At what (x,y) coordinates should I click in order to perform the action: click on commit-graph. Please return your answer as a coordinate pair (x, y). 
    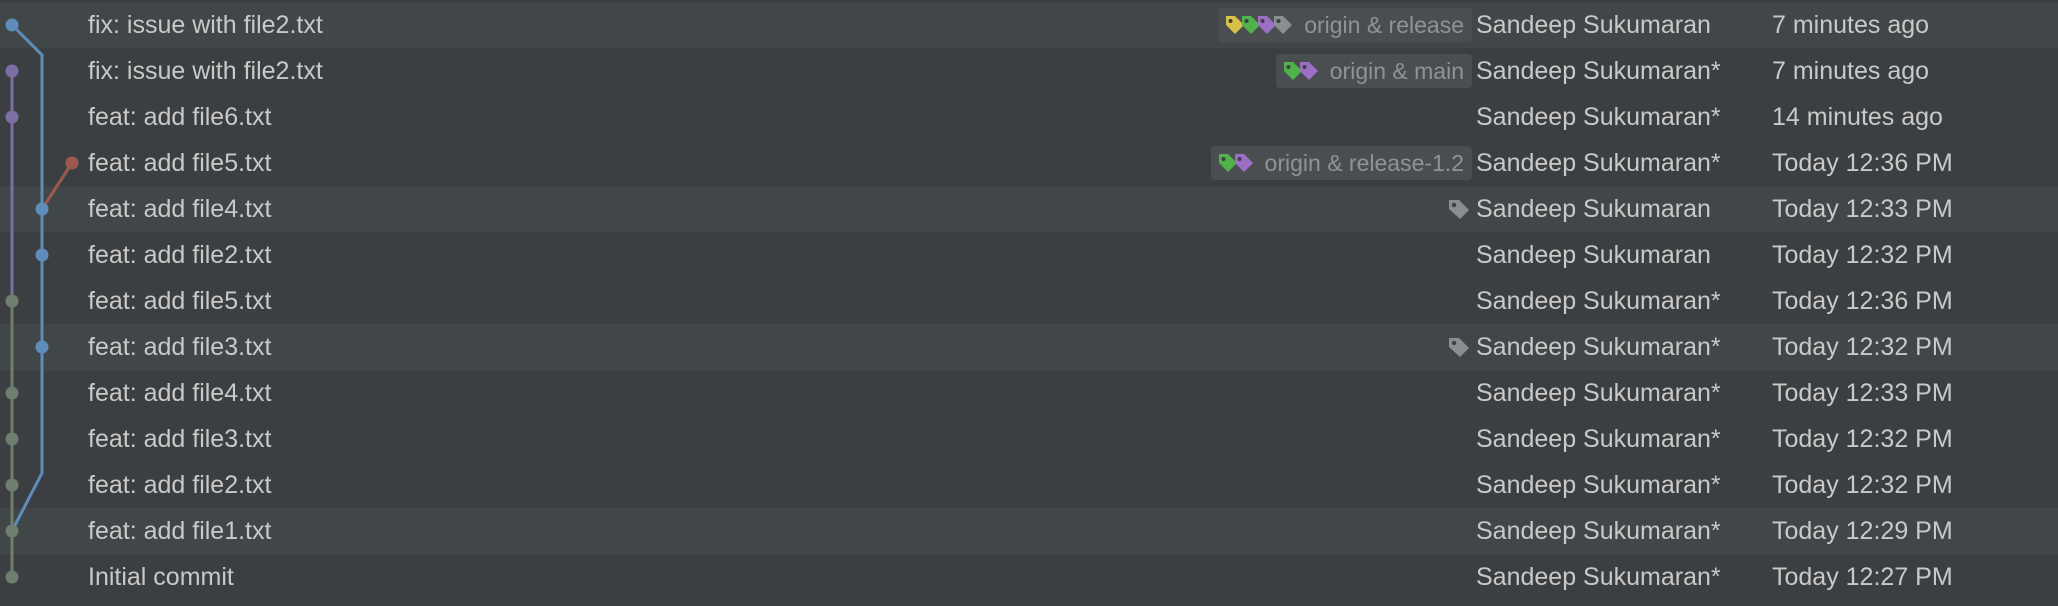
    Looking at the image, I should click on (42, 301).